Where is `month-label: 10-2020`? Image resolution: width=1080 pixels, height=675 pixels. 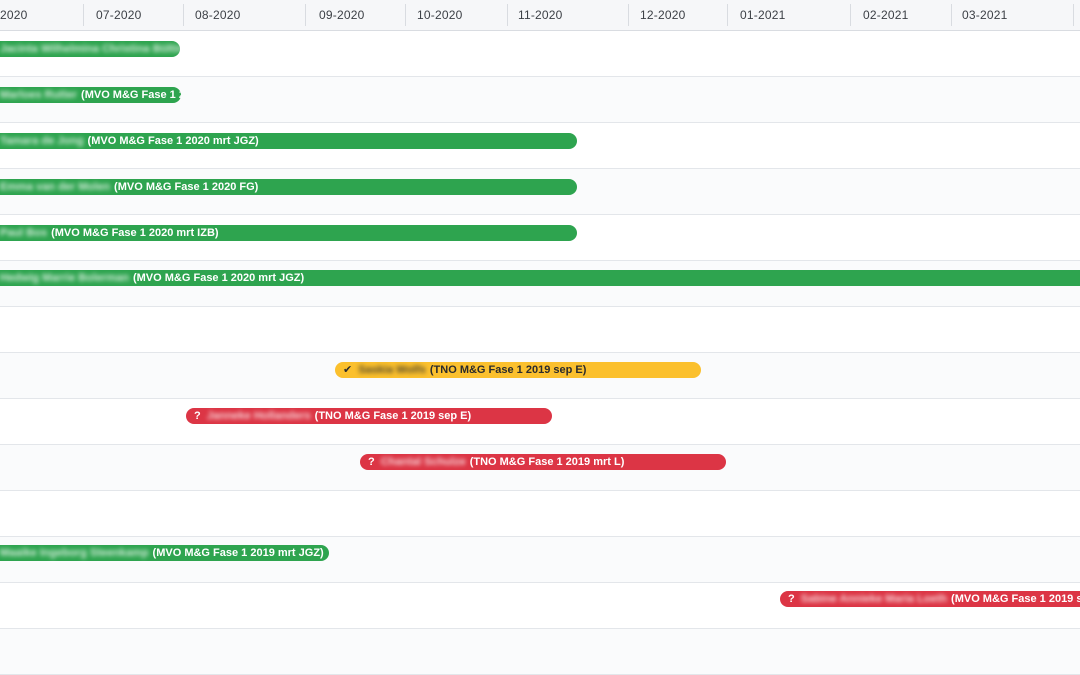
month-label: 10-2020 is located at coordinates (440, 15).